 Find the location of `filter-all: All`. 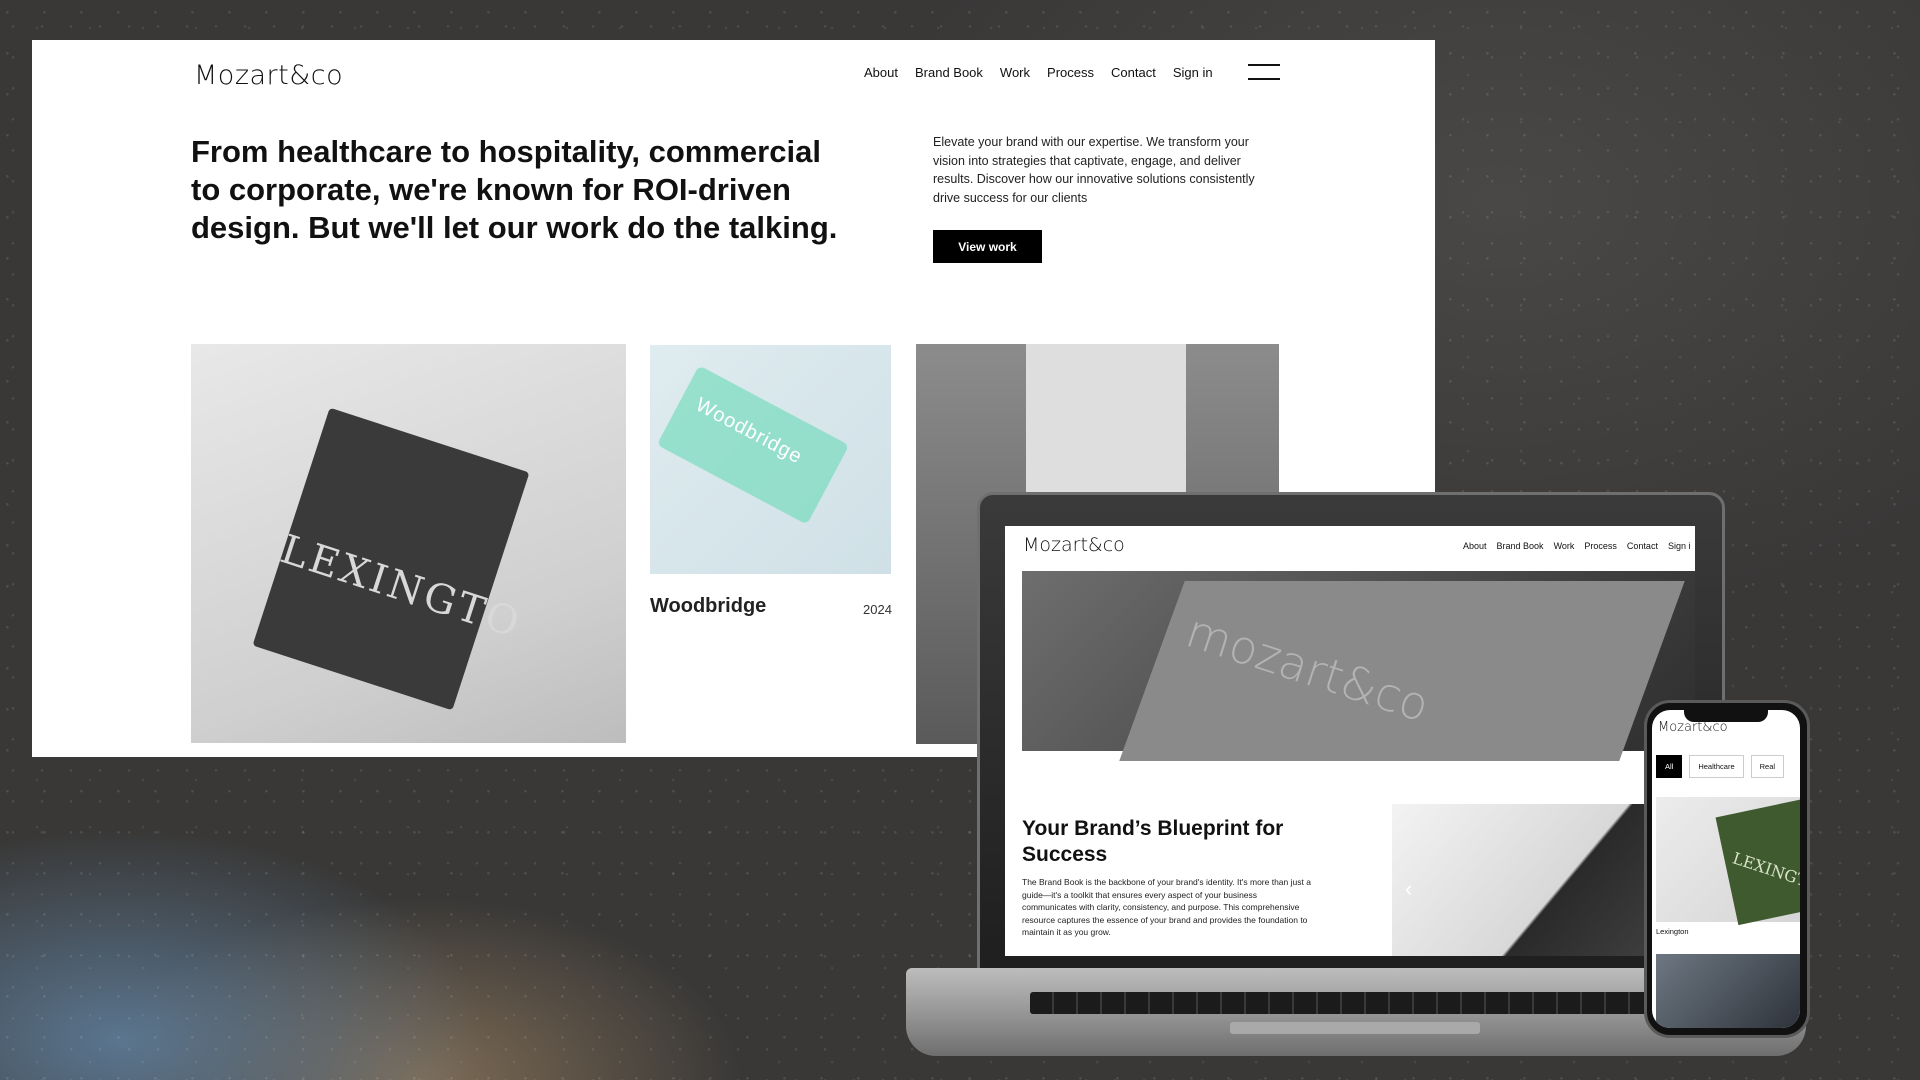

filter-all: All is located at coordinates (1669, 766).